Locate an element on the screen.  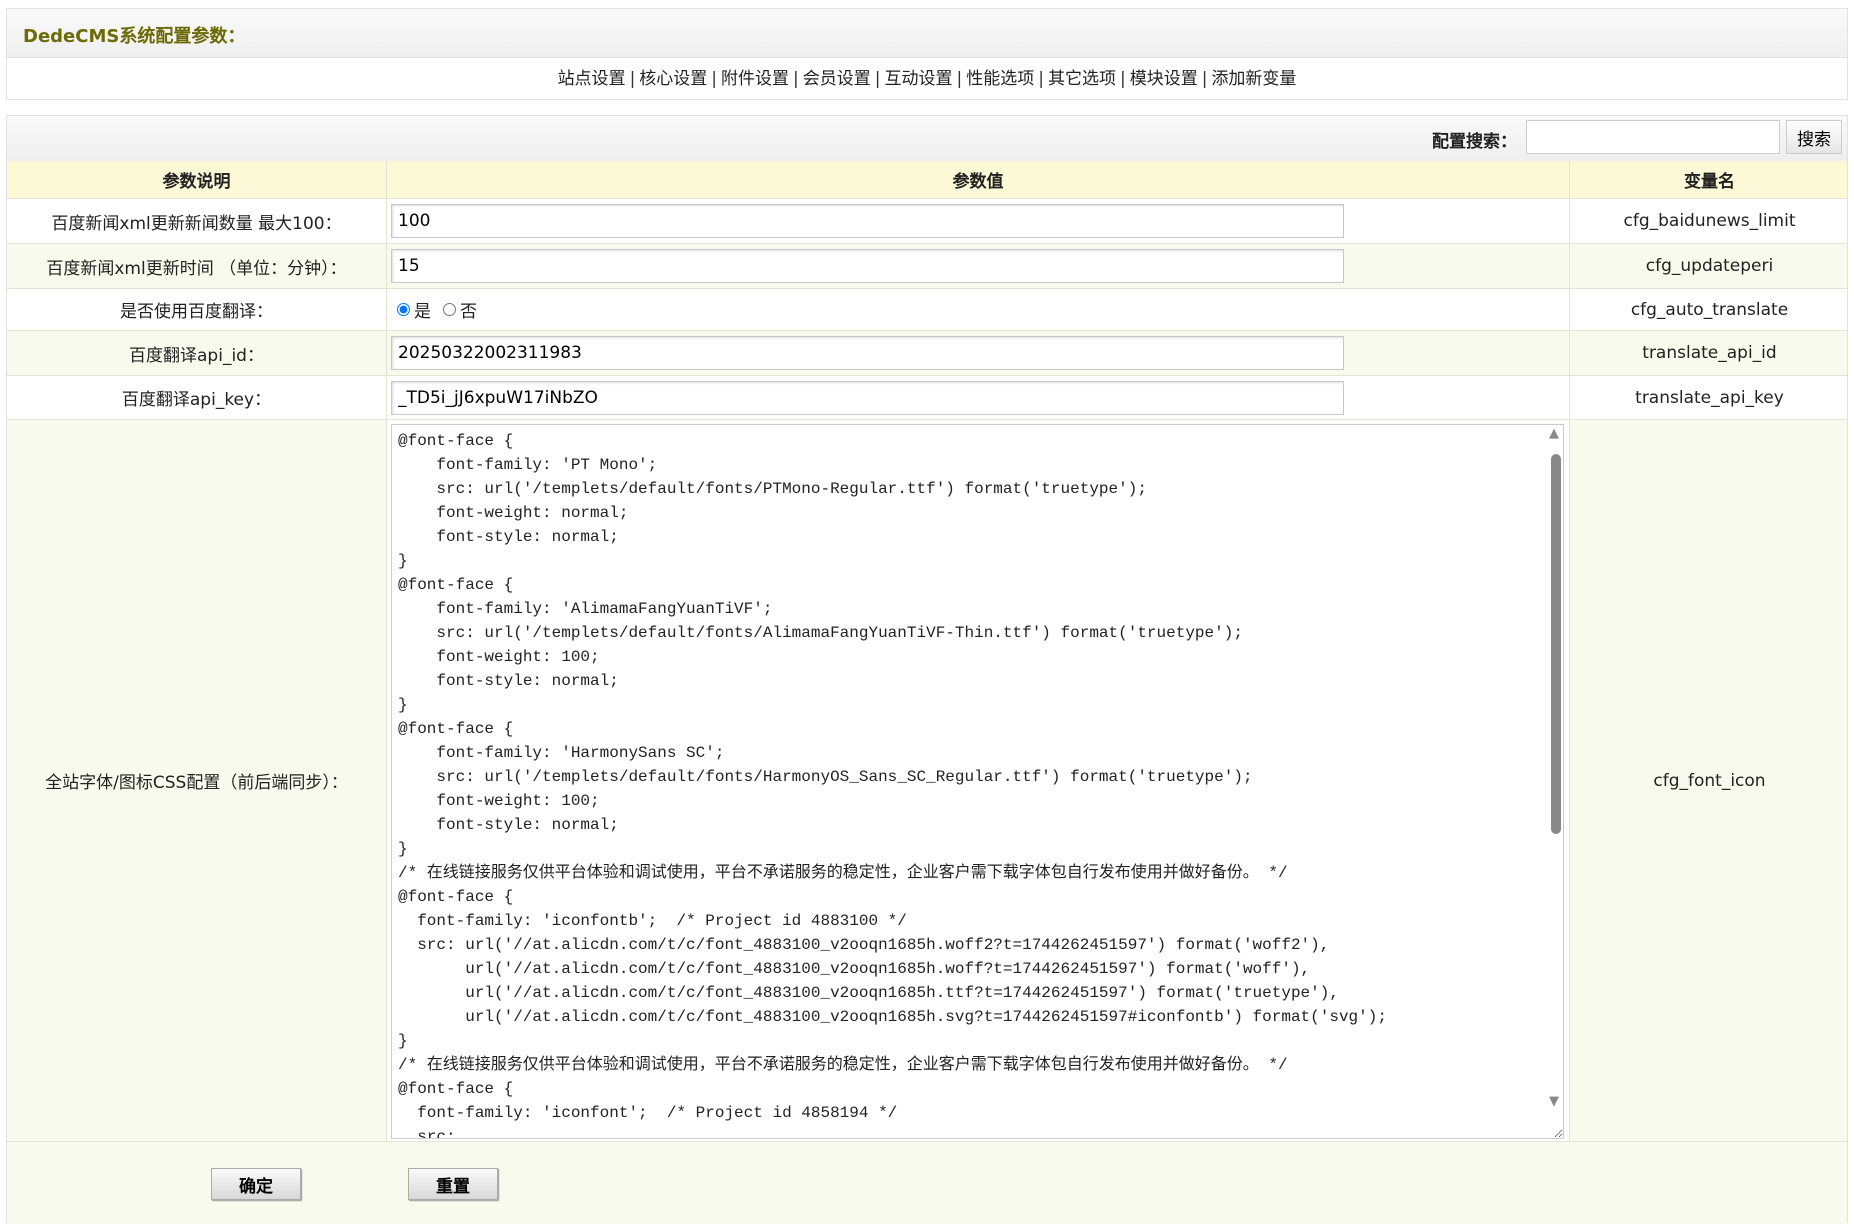
textarea-scrollbar: ▲ ▼ is located at coordinates (1556, 776).